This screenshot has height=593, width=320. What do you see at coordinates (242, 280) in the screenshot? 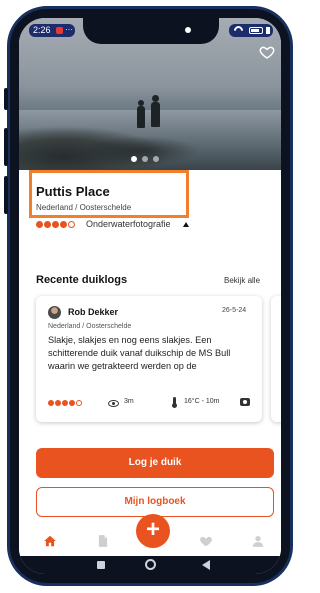
I see `see-all-link: Bekijk alle` at bounding box center [242, 280].